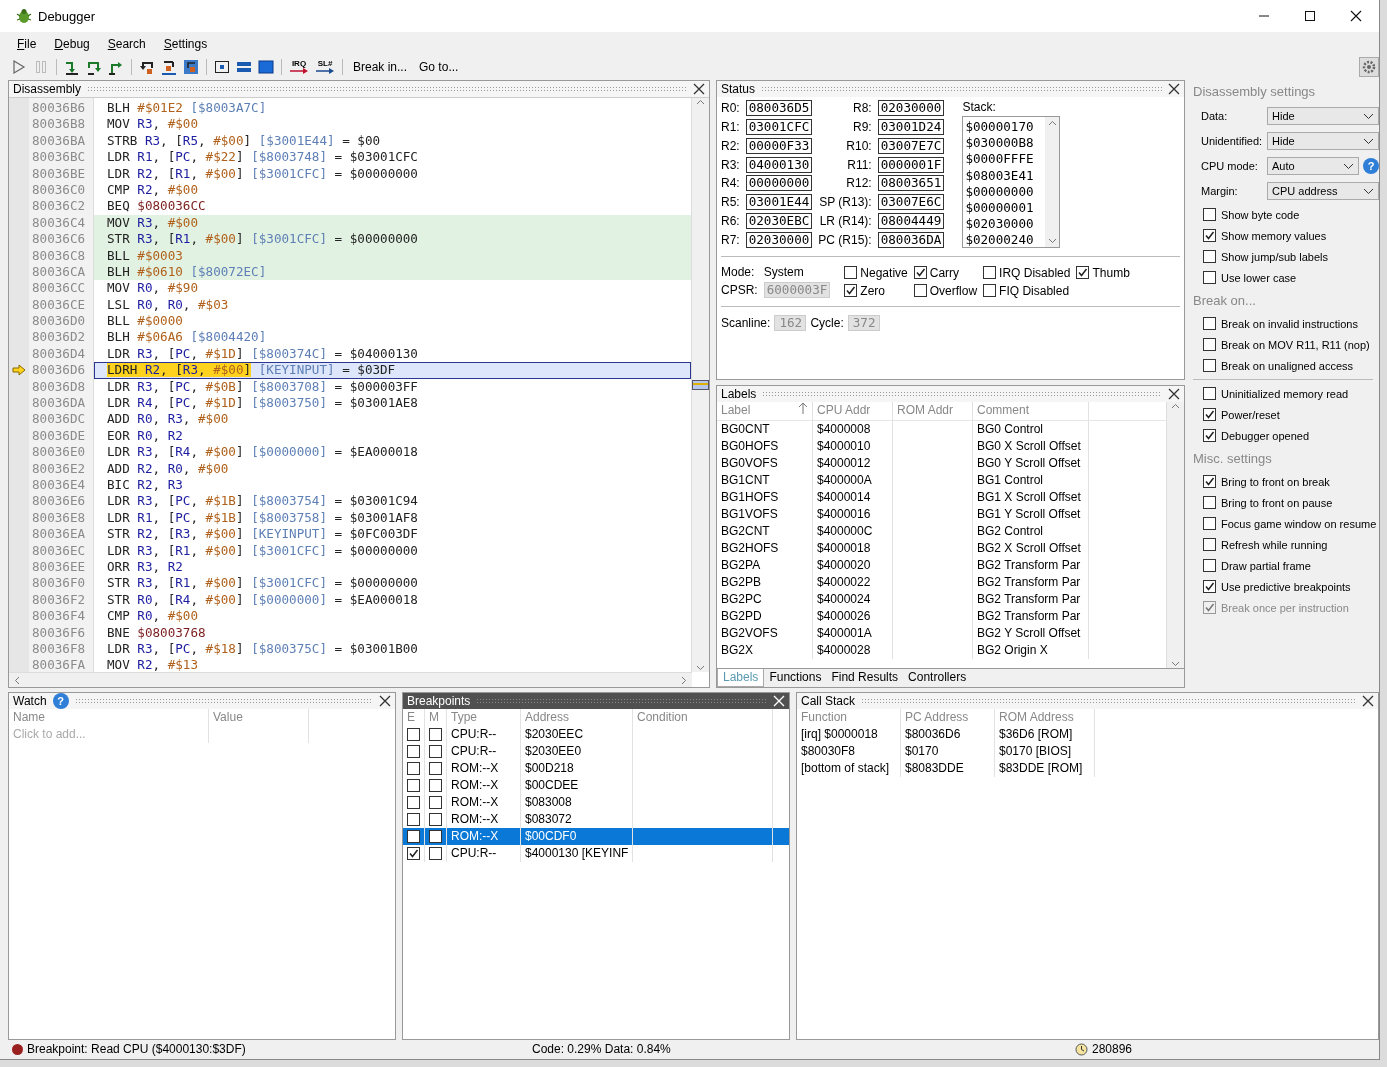 This screenshot has height=1067, width=1387. Describe the element at coordinates (1369, 67) in the screenshot. I see `settings-icon` at that location.